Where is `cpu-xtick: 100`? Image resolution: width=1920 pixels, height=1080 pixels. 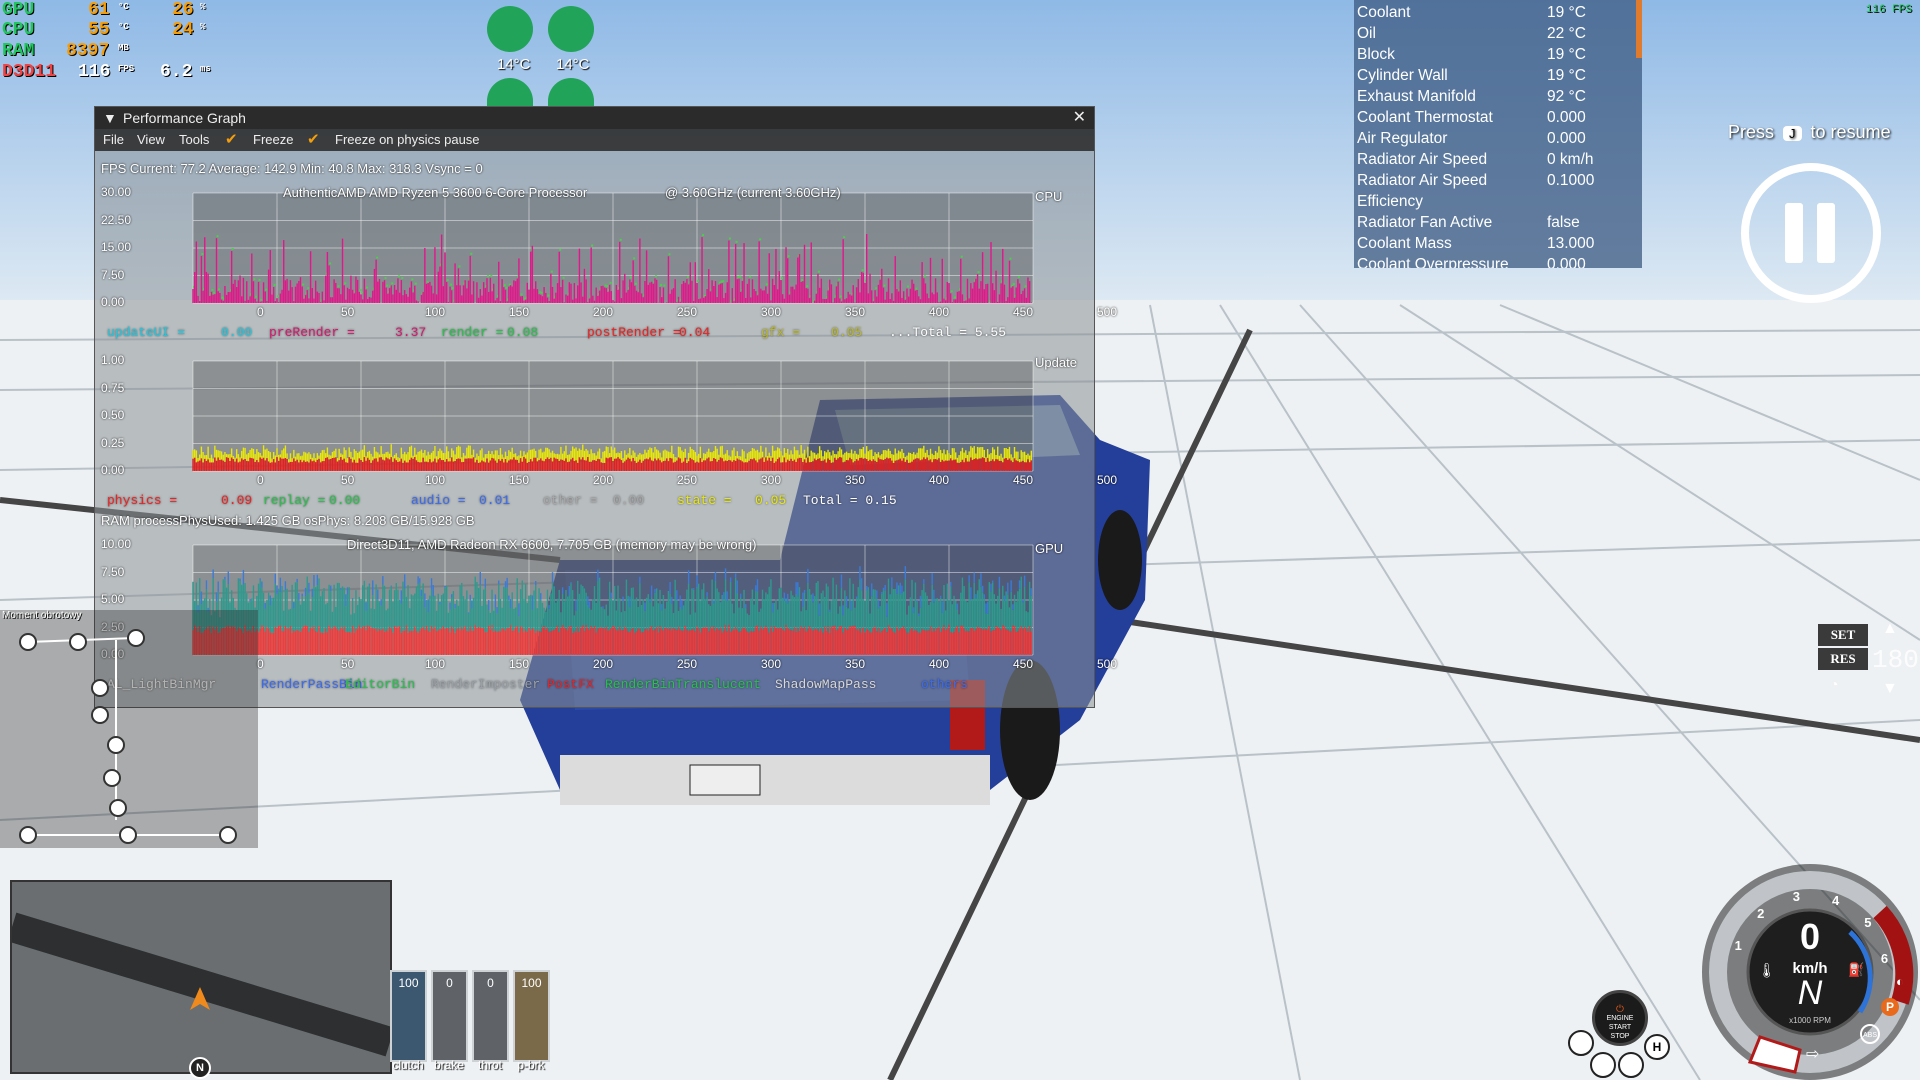
cpu-xtick: 100 is located at coordinates (435, 312).